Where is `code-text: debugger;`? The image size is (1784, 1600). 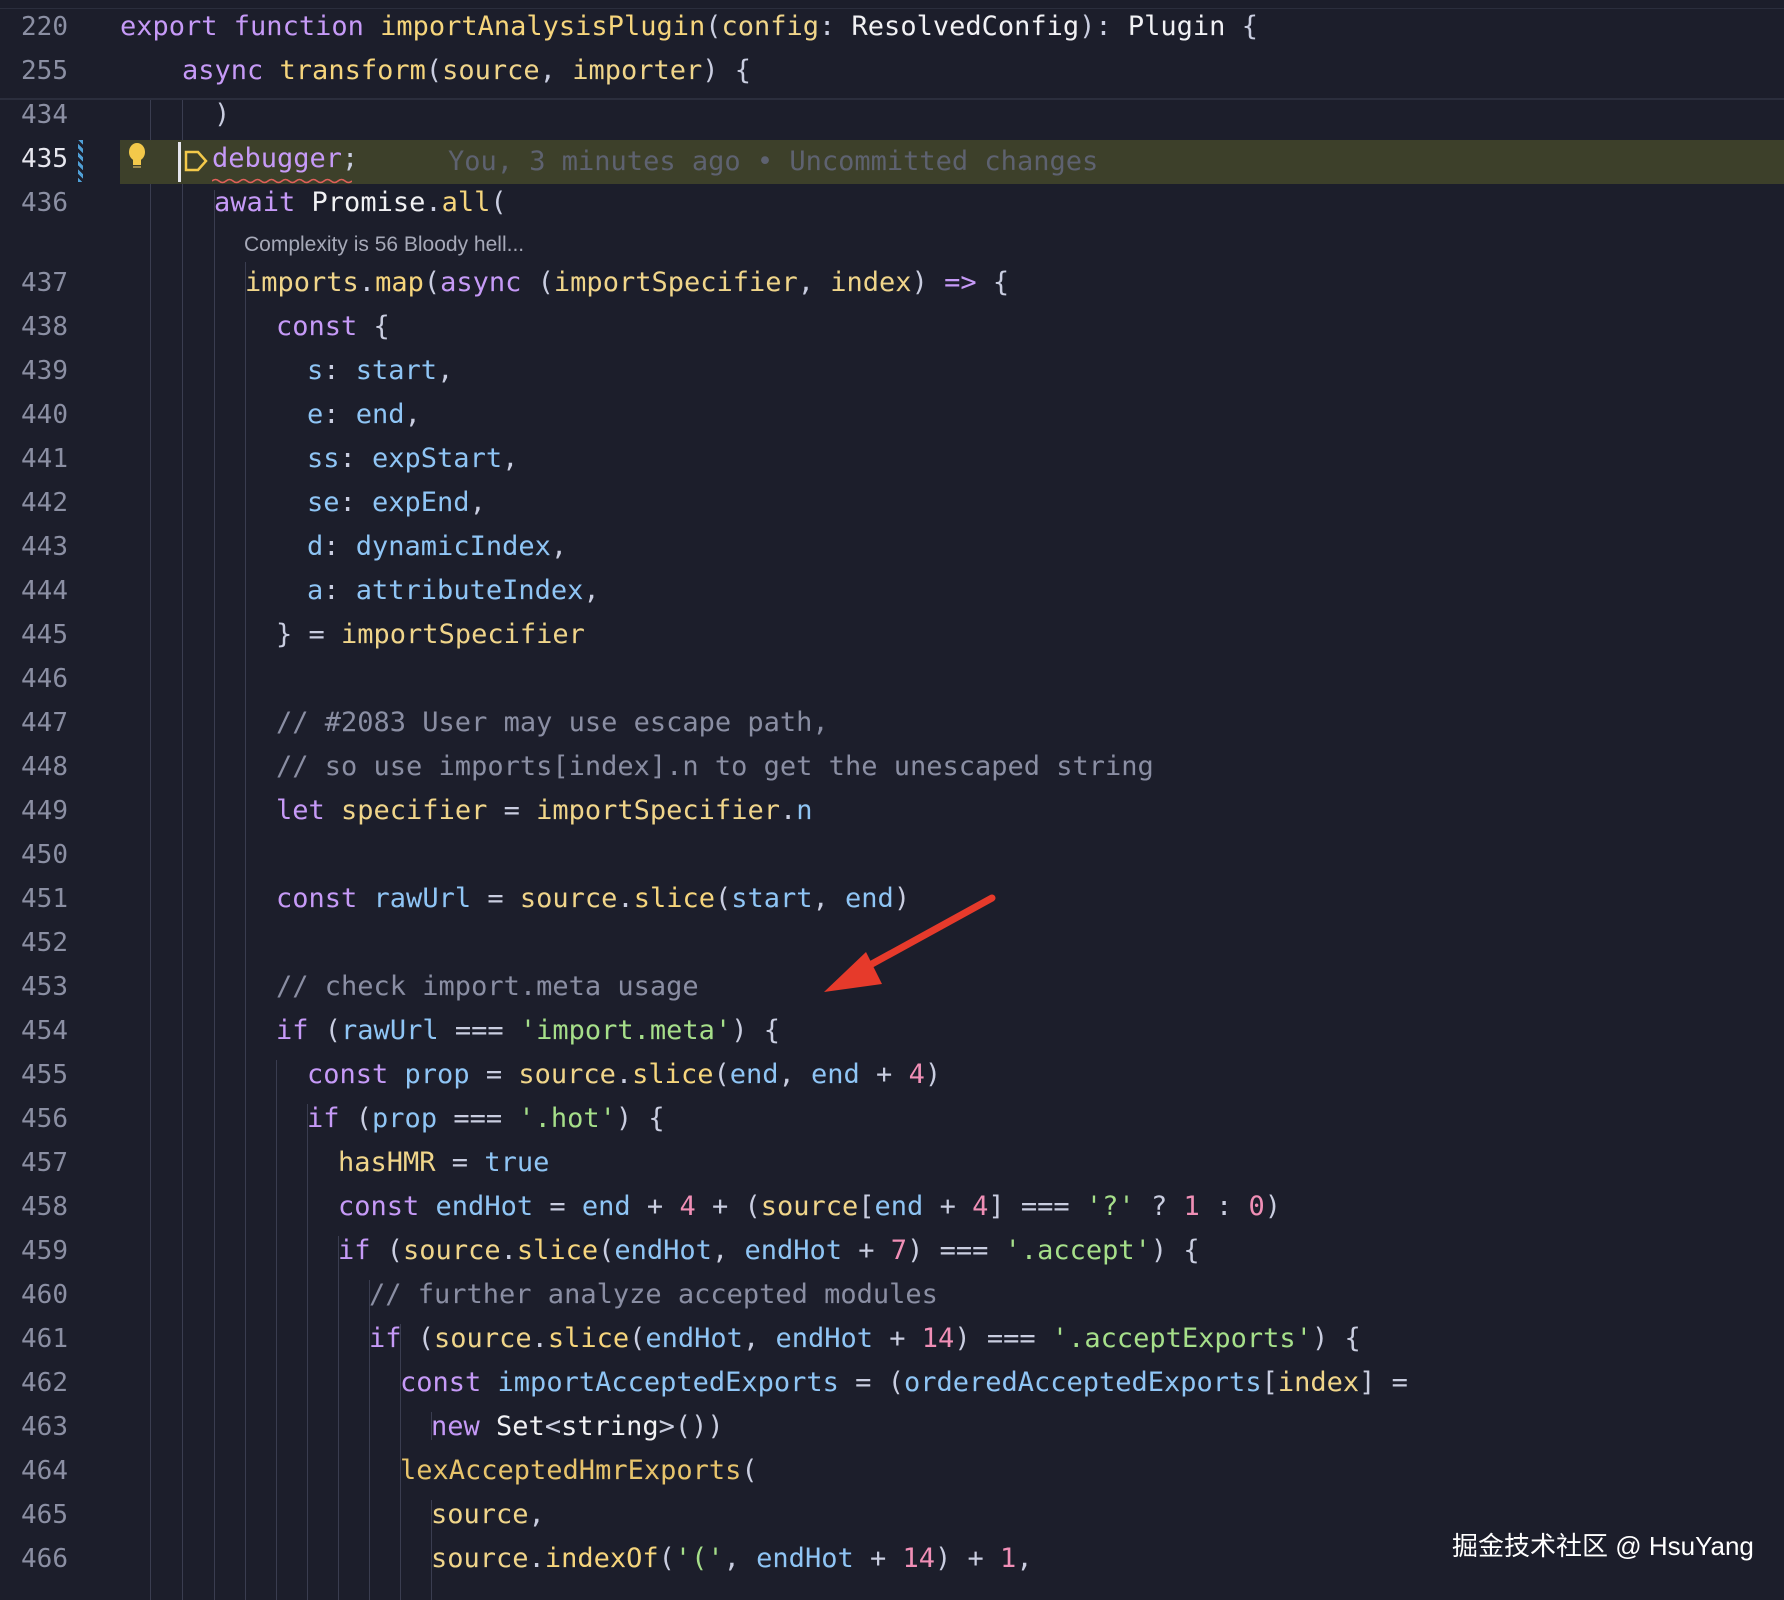
code-text: debugger; is located at coordinates (285, 159).